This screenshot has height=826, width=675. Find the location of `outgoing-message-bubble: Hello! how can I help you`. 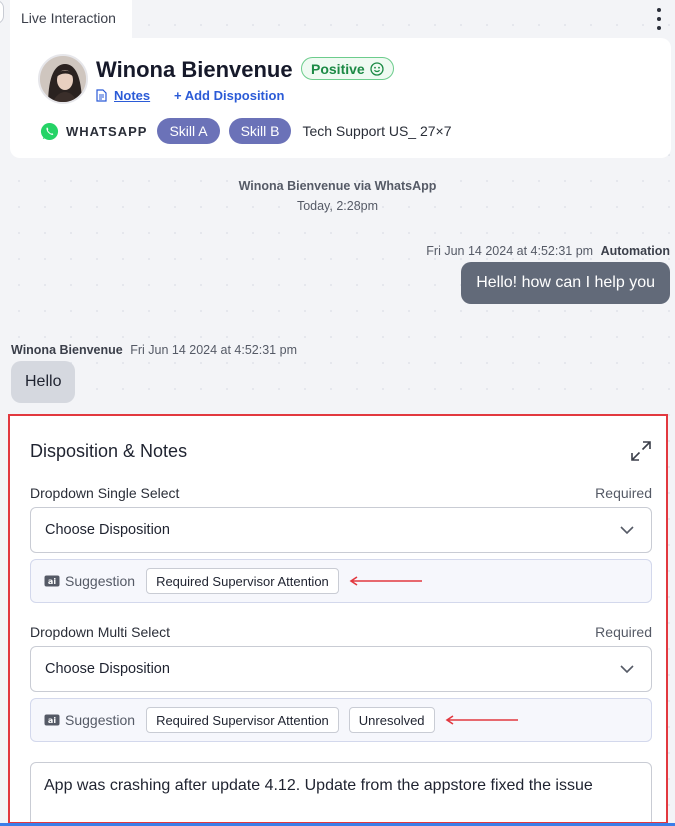

outgoing-message-bubble: Hello! how can I help you is located at coordinates (565, 283).